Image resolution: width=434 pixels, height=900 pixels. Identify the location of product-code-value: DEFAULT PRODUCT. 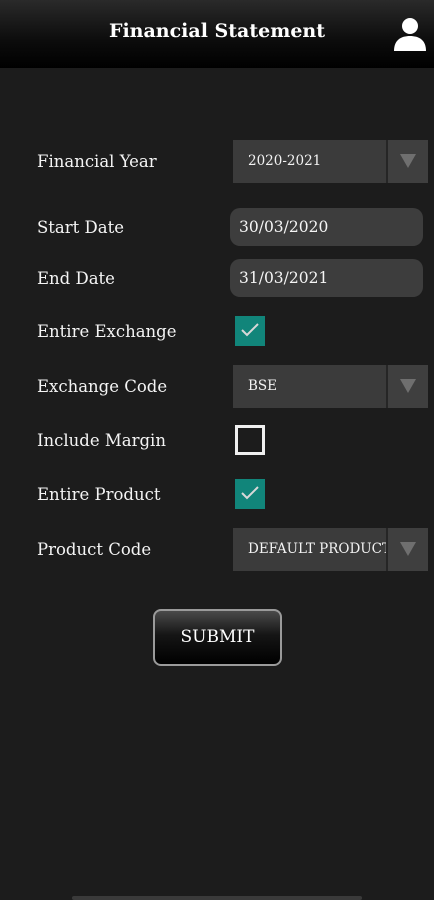
(320, 549).